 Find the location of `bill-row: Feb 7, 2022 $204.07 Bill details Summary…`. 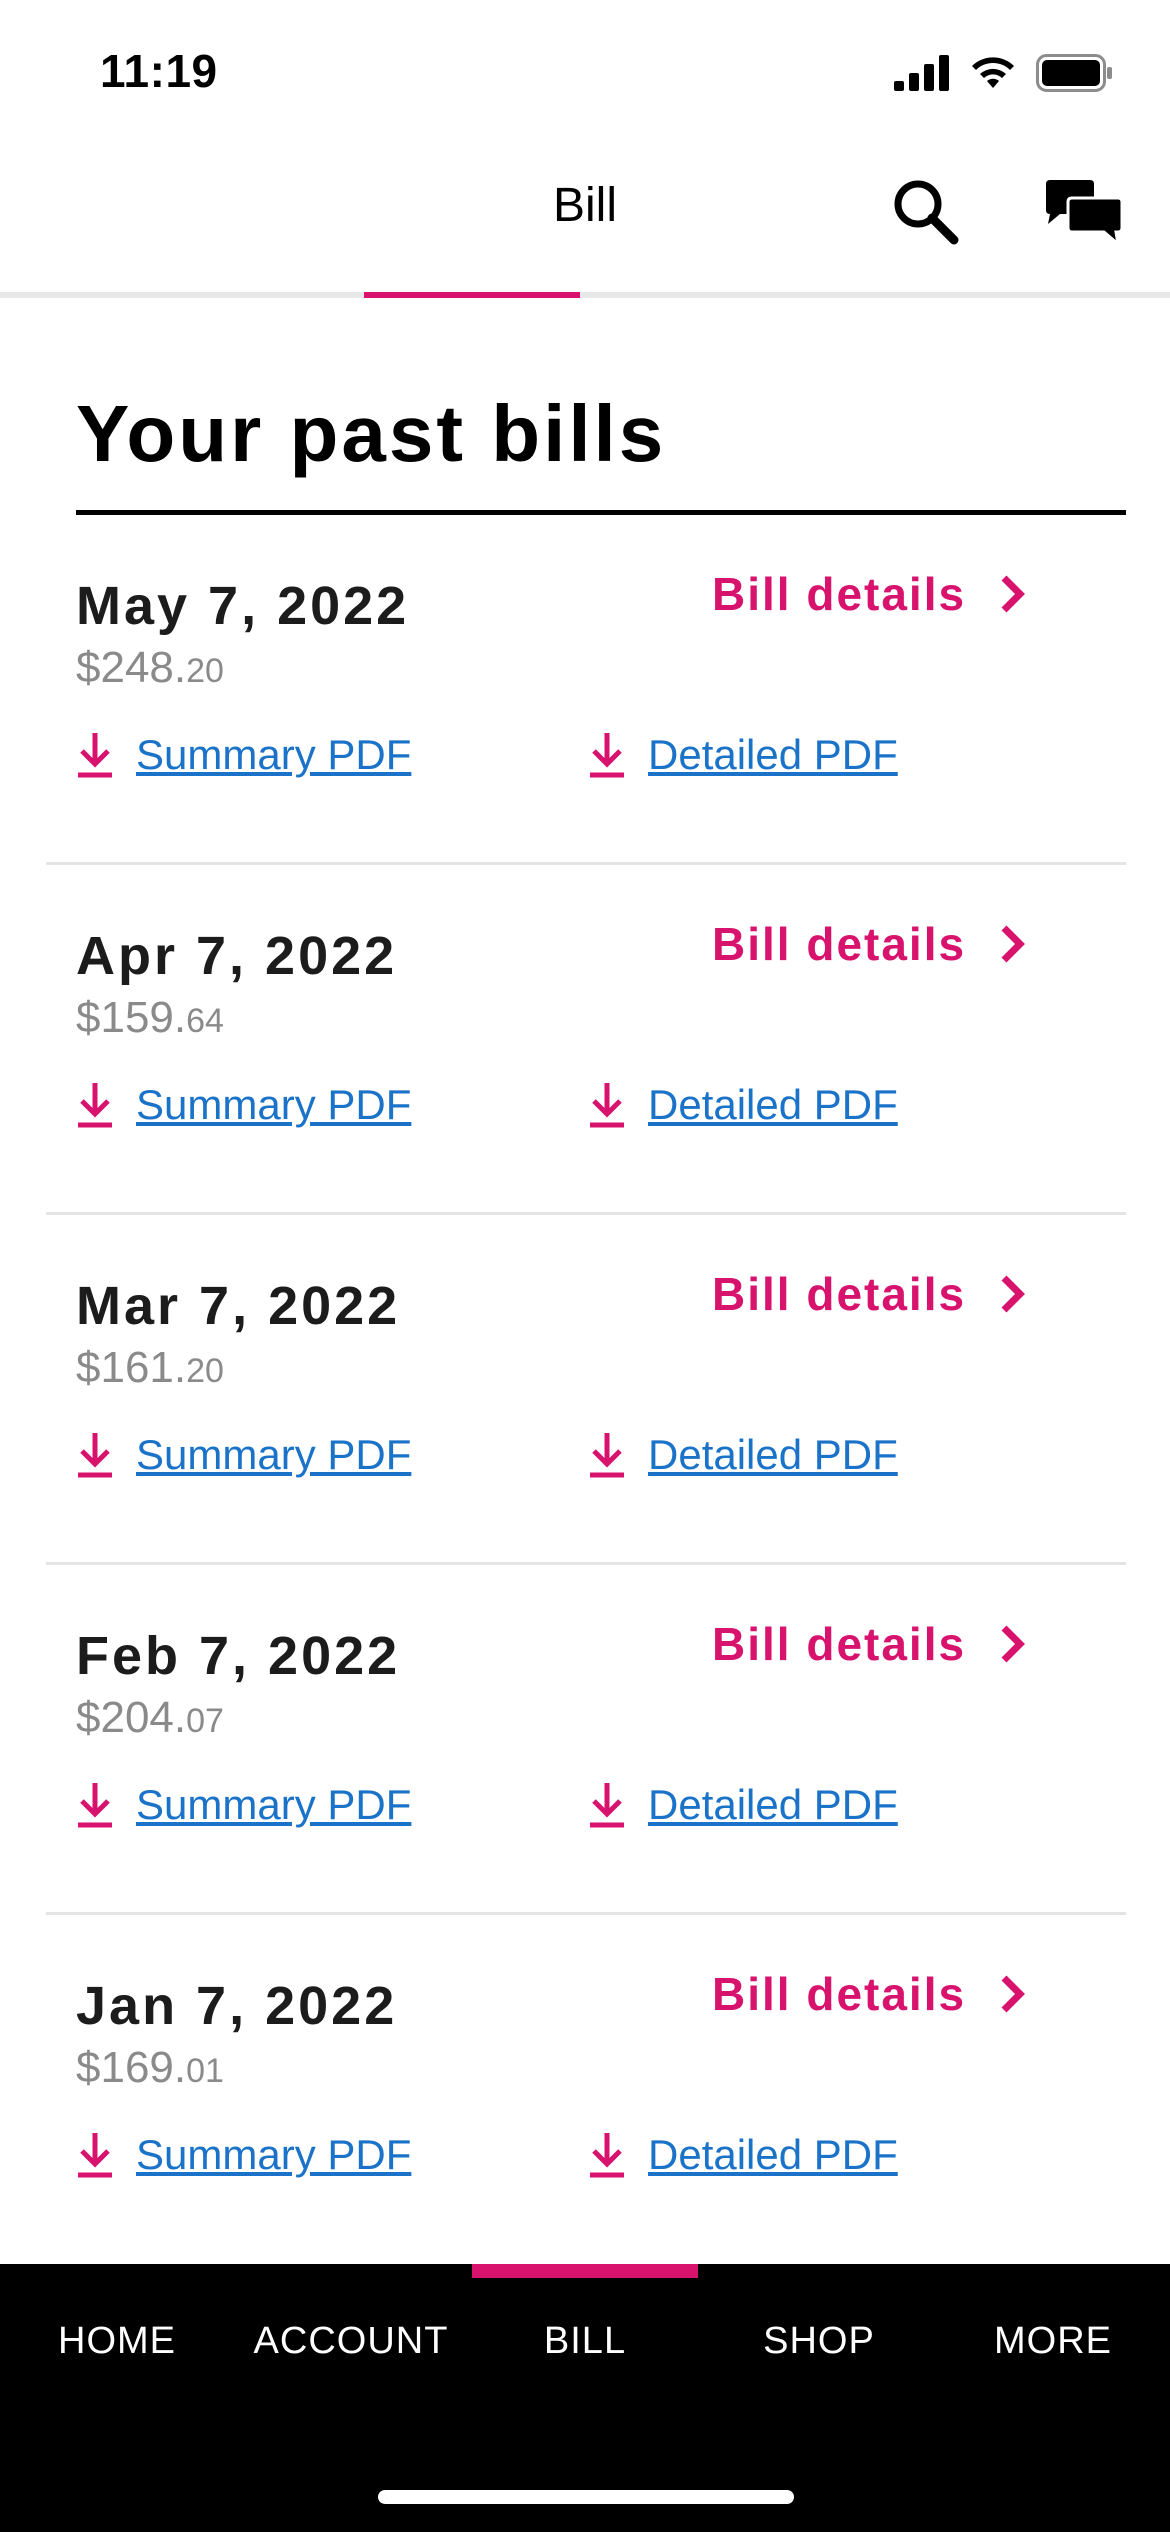

bill-row: Feb 7, 2022 $204.07 Bill details Summary… is located at coordinates (585, 1740).